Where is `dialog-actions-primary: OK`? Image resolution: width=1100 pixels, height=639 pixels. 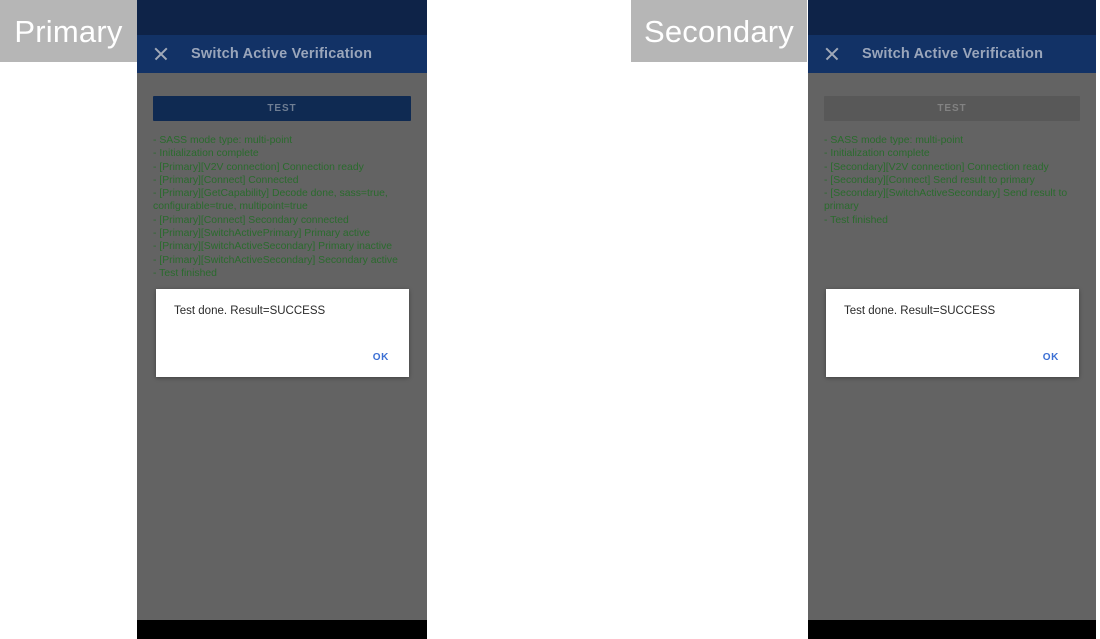 dialog-actions-primary: OK is located at coordinates (381, 357).